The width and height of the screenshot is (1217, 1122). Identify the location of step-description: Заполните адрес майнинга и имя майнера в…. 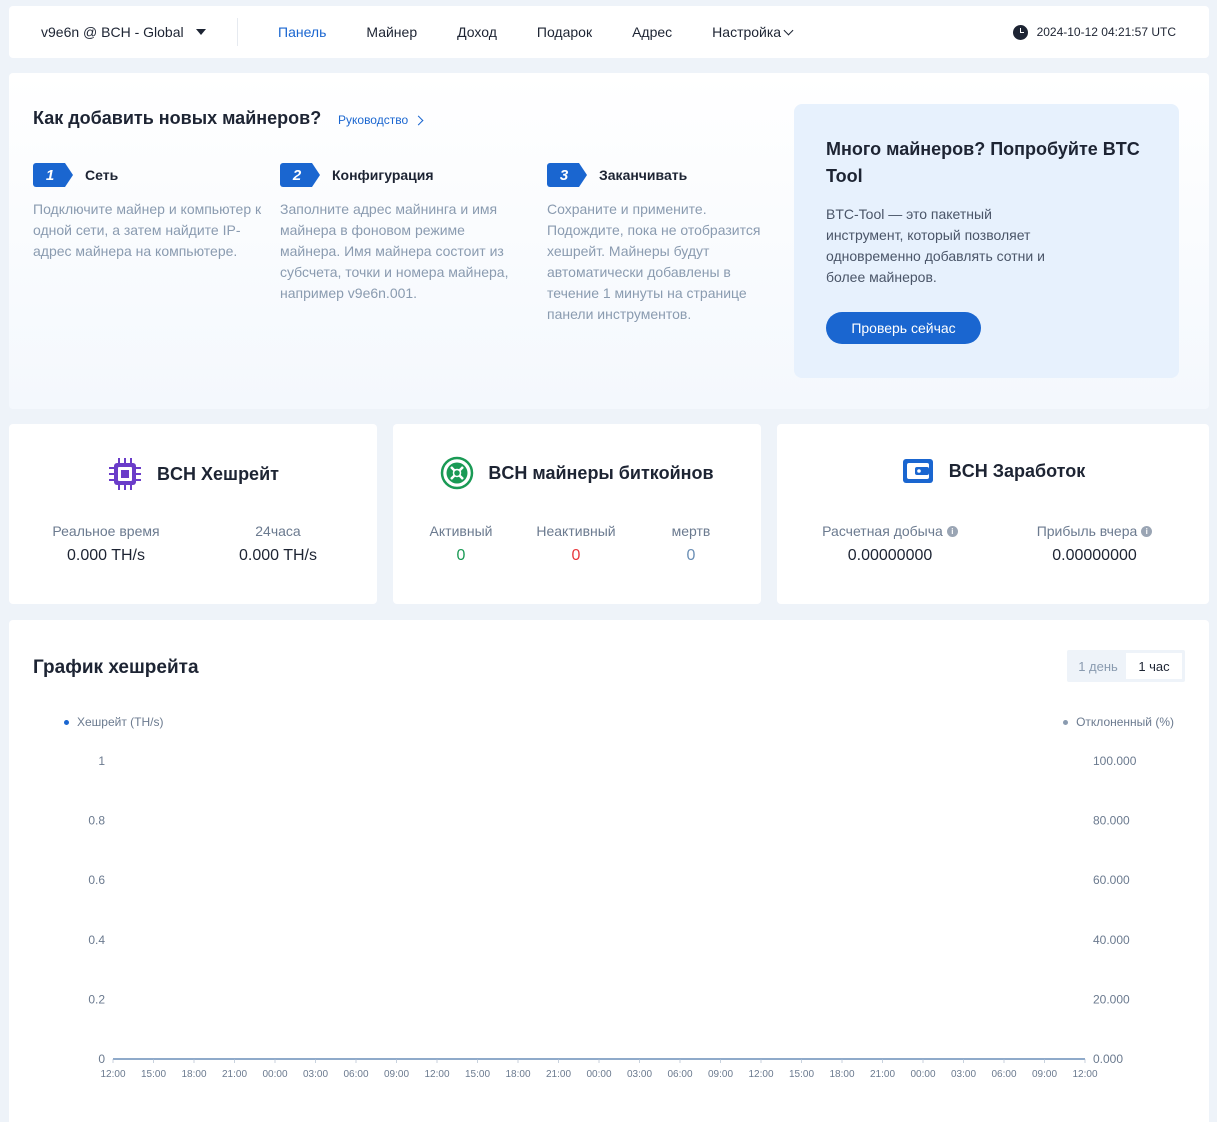
(394, 251).